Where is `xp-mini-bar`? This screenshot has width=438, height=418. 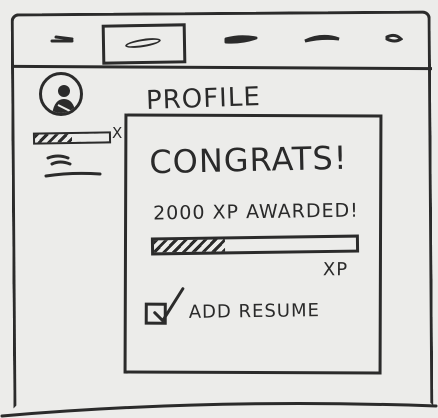 xp-mini-bar is located at coordinates (72, 138).